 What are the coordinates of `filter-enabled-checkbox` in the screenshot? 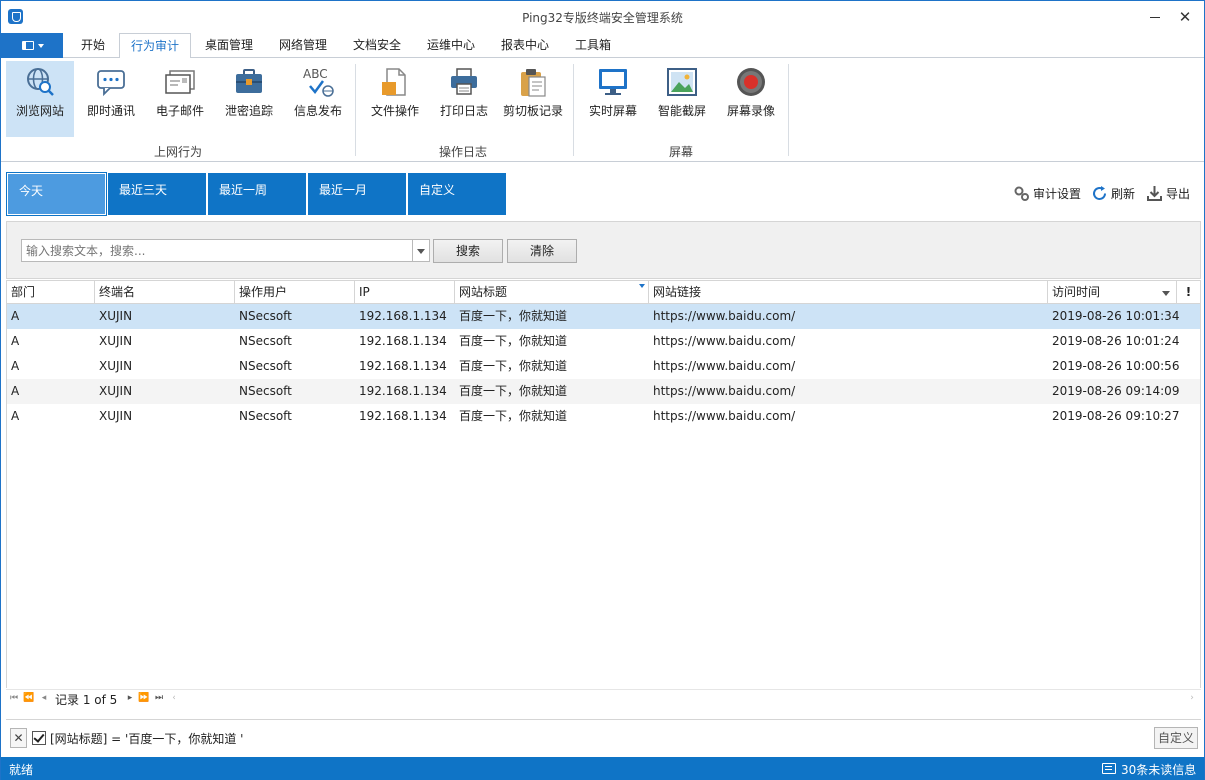 It's located at (39, 738).